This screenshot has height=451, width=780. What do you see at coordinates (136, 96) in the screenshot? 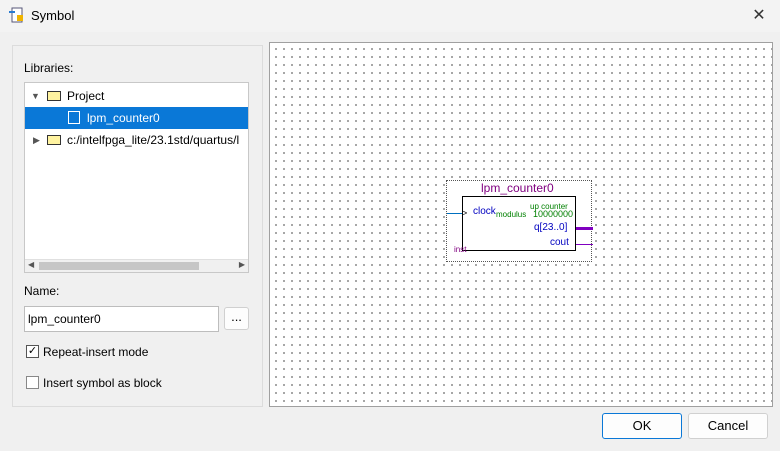
I see `tree-item-project: ▼ Project` at bounding box center [136, 96].